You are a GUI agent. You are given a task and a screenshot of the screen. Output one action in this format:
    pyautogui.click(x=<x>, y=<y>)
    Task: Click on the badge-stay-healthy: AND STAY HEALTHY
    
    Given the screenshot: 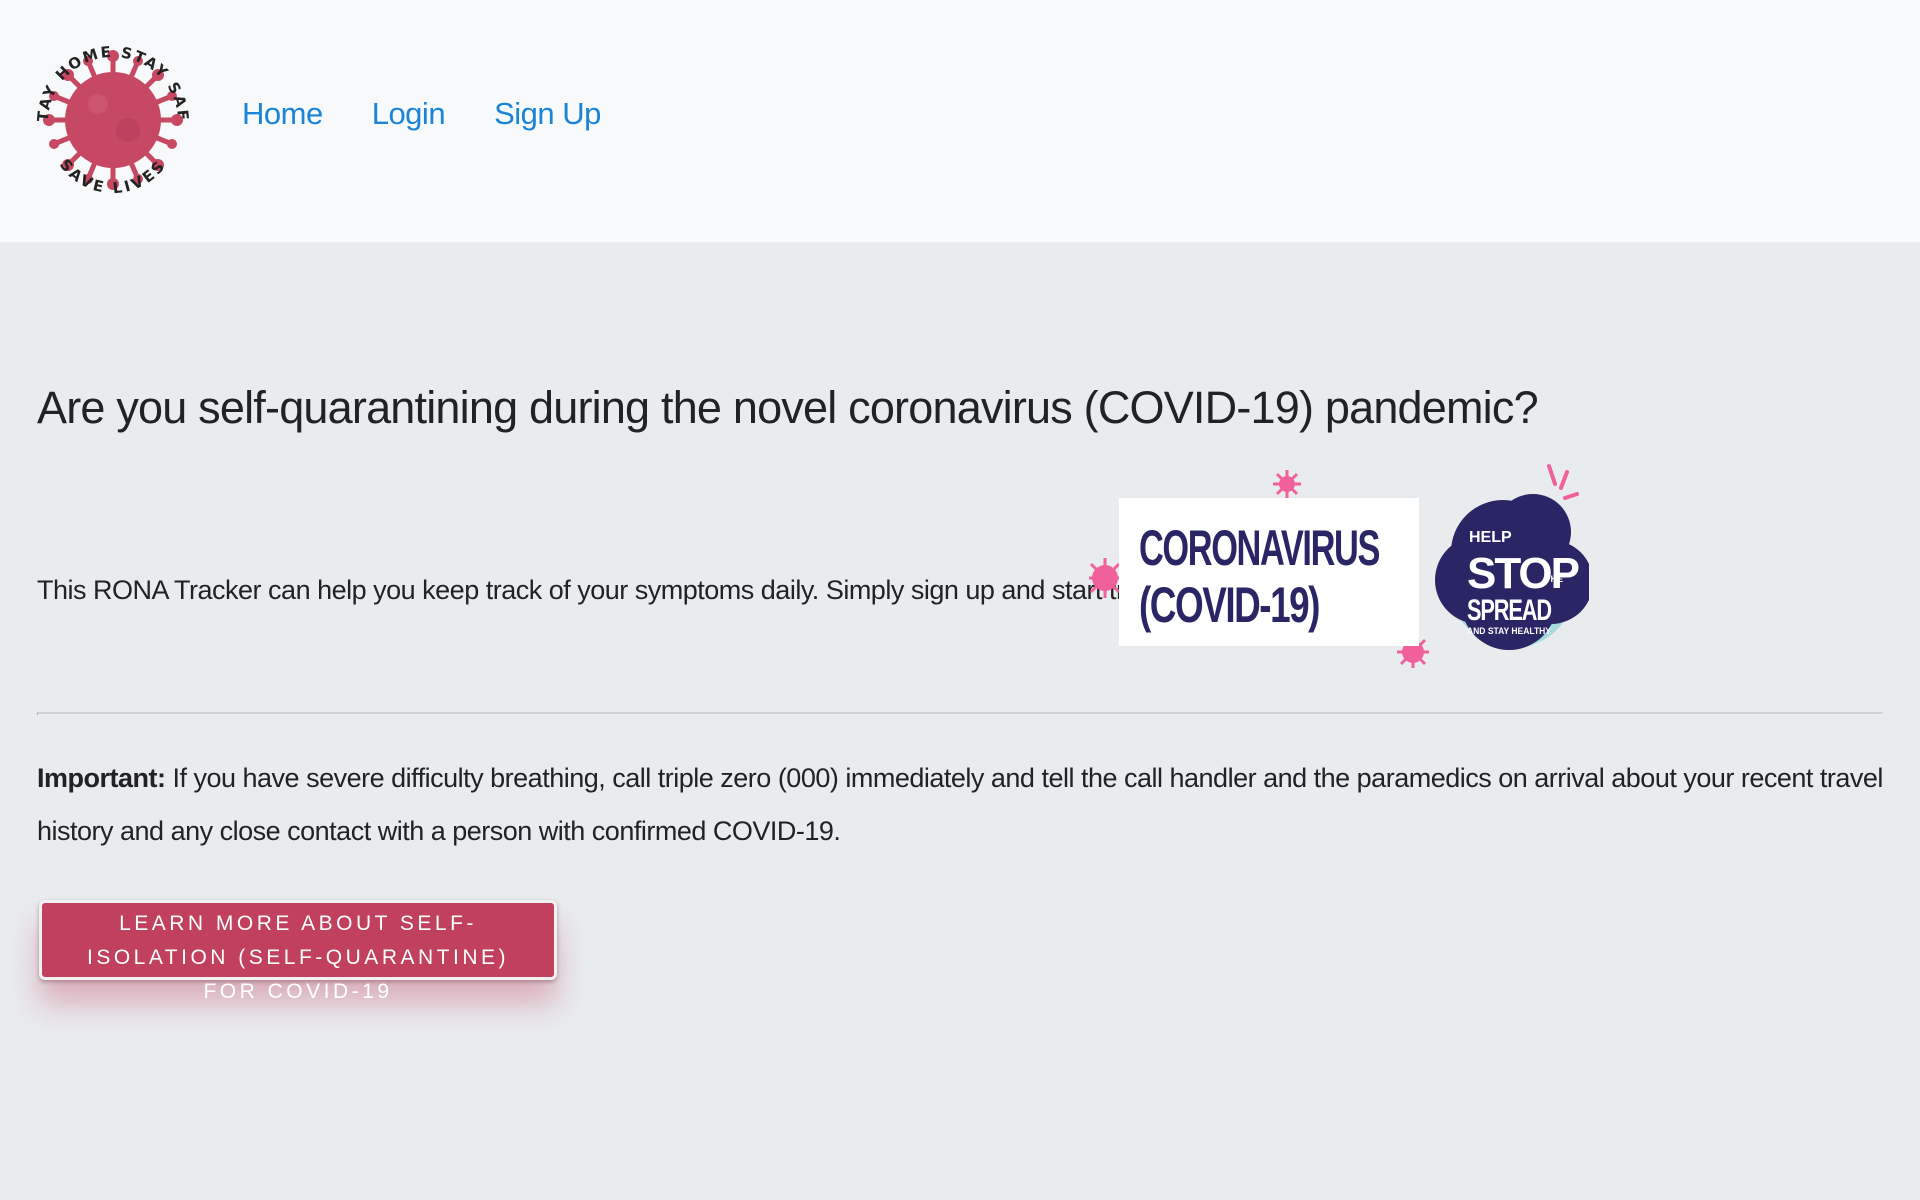 What is the action you would take?
    pyautogui.click(x=1509, y=631)
    